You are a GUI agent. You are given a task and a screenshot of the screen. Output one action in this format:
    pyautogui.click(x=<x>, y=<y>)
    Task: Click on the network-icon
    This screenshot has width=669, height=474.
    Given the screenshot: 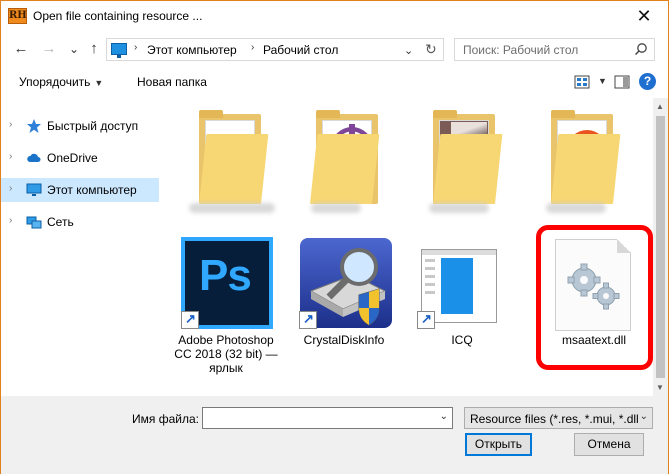 What is the action you would take?
    pyautogui.click(x=34, y=222)
    